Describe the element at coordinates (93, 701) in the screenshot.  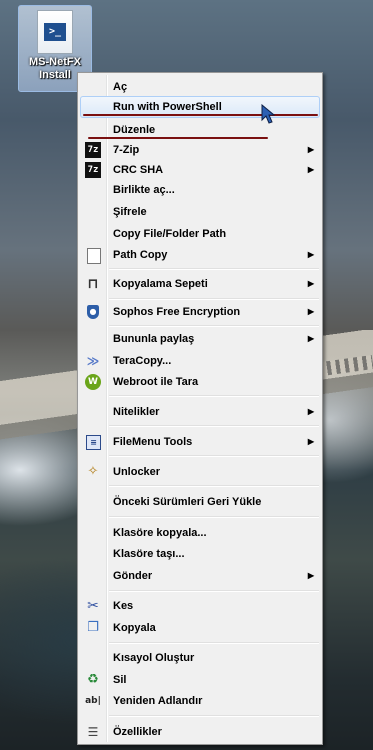
I see `rename-icon: ab|` at that location.